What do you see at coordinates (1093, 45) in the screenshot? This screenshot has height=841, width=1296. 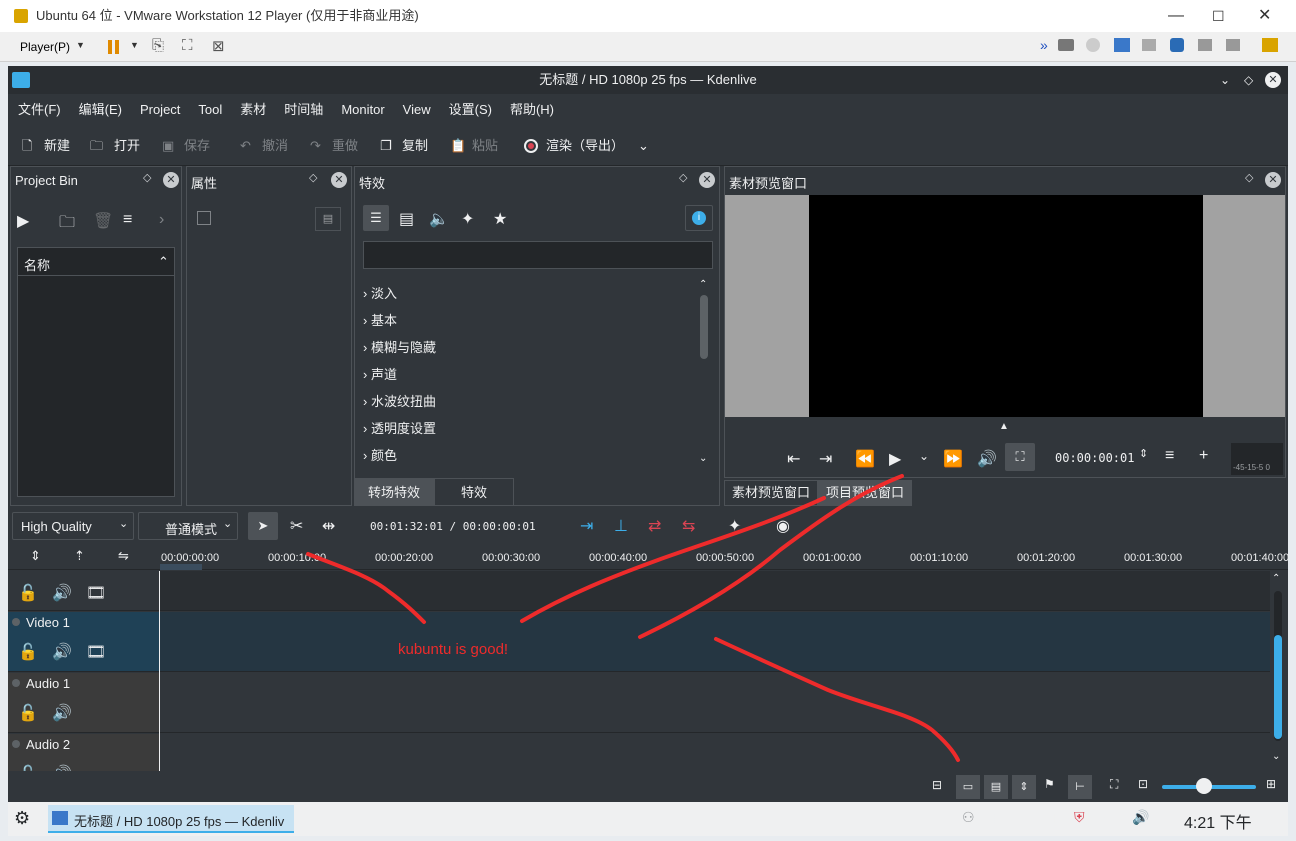 I see `cd-icon` at bounding box center [1093, 45].